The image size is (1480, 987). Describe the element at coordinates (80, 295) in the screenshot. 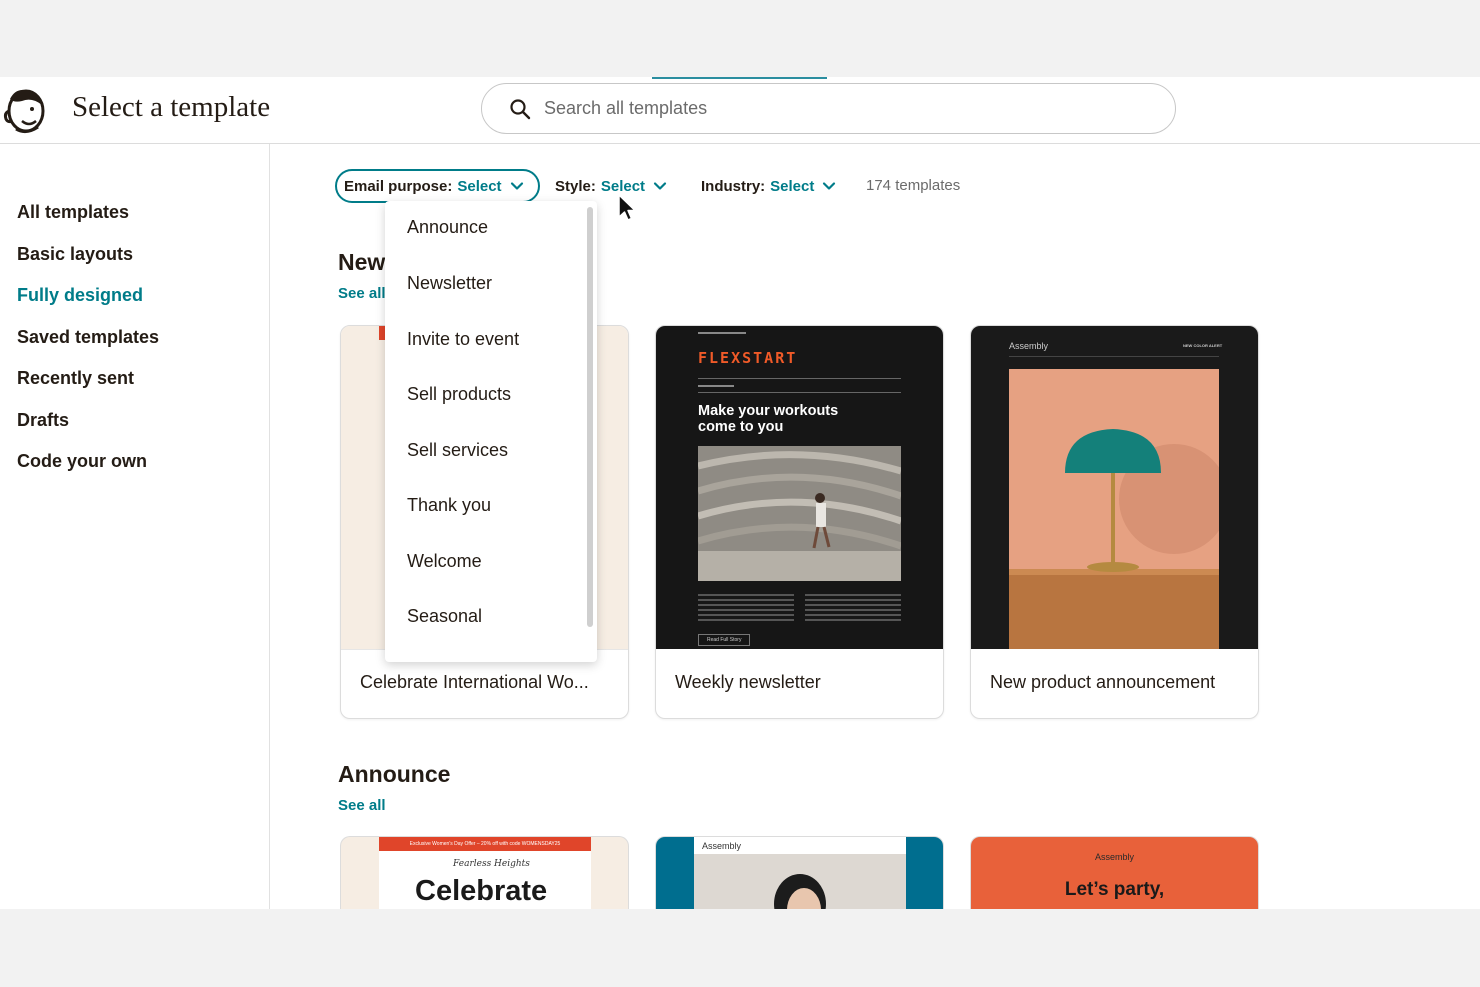

I see `sidebar-item-fully-designed: Fully designed` at that location.